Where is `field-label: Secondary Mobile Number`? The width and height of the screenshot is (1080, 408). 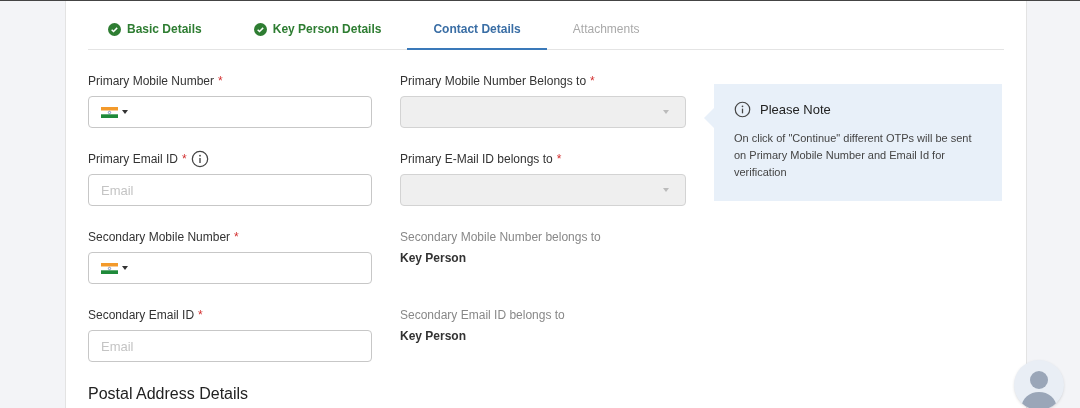
field-label: Secondary Mobile Number is located at coordinates (159, 237).